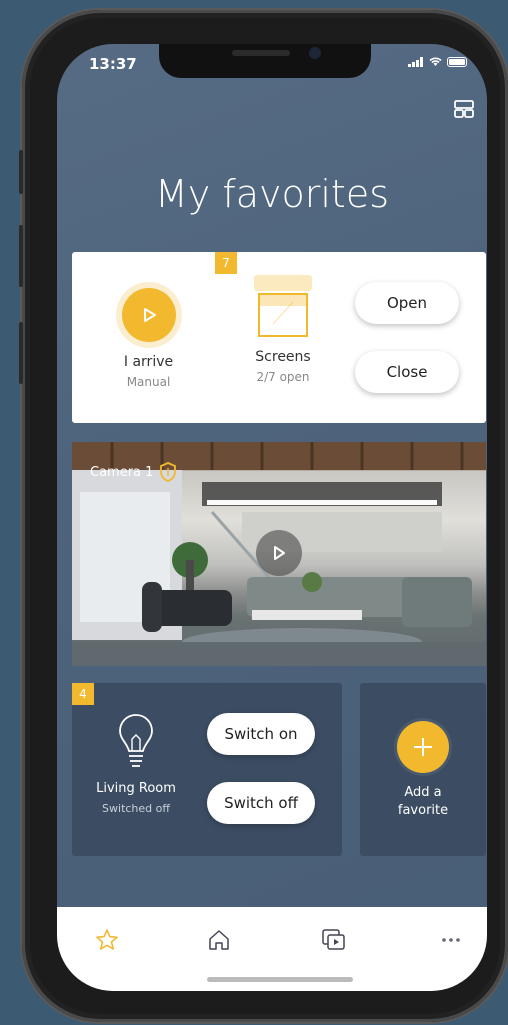  I want to click on home-icon, so click(219, 940).